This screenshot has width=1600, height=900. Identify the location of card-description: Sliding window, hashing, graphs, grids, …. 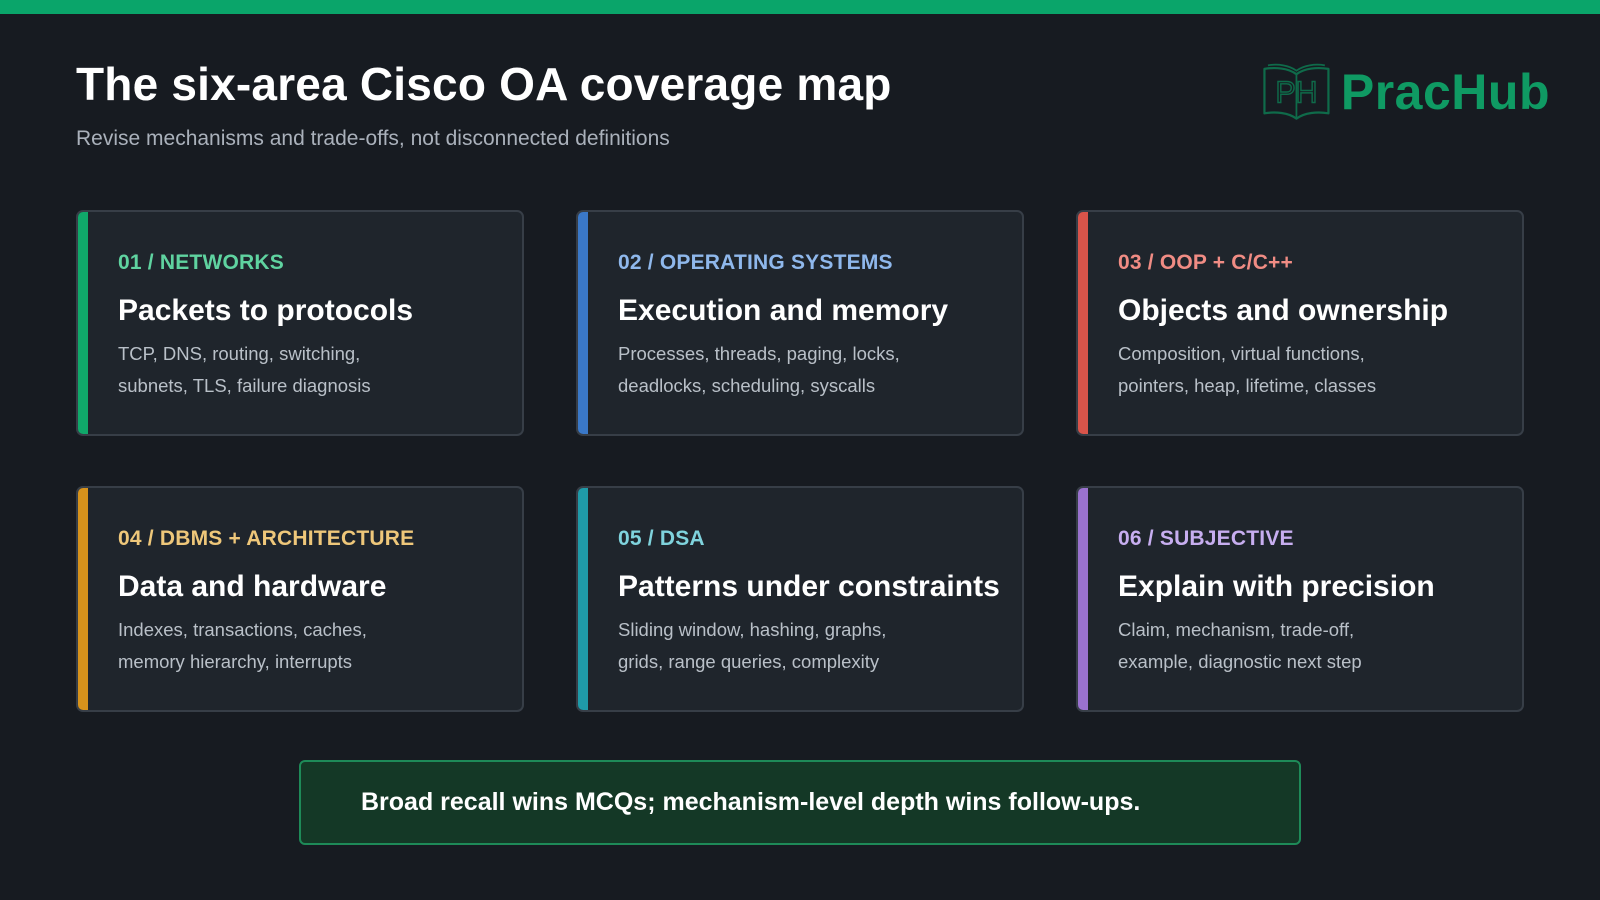
(752, 645).